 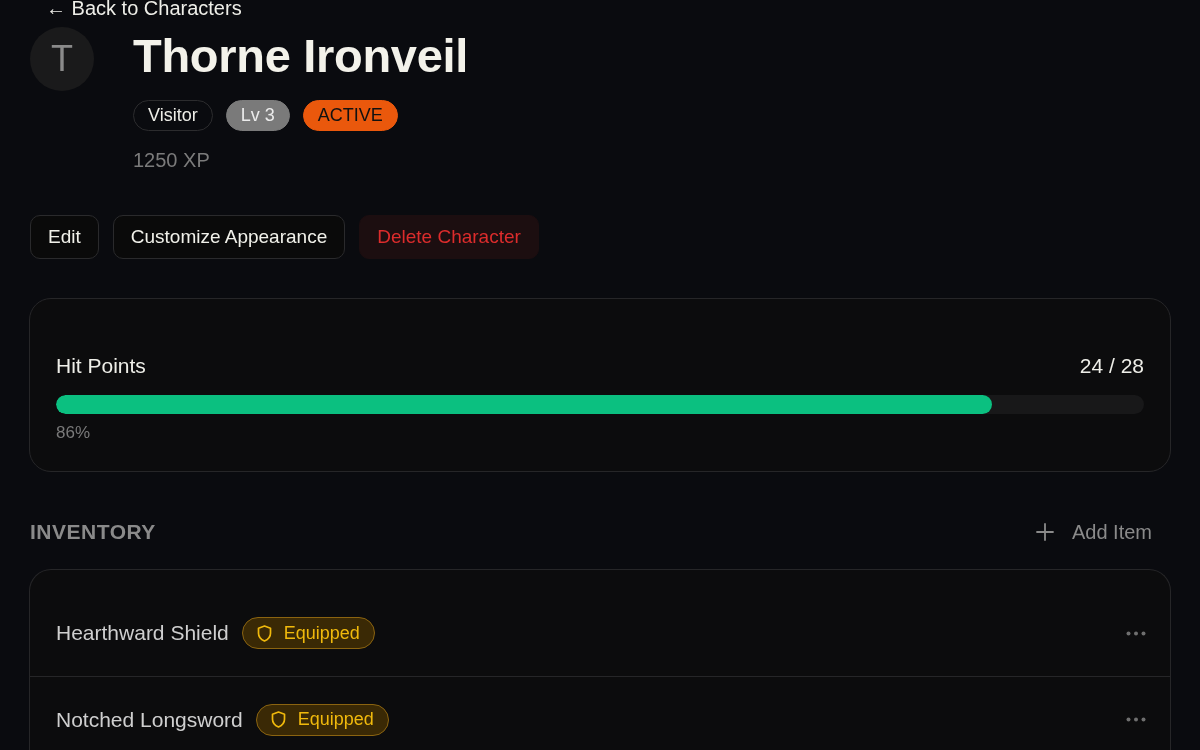 What do you see at coordinates (142, 633) in the screenshot?
I see `item-name: Hearthward Shield` at bounding box center [142, 633].